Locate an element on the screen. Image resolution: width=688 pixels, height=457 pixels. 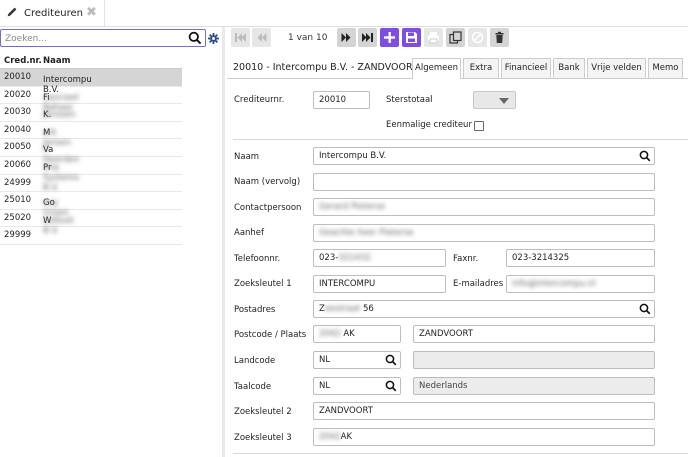
contactpersoon-field: Gerard Pieterse is located at coordinates (484, 207).